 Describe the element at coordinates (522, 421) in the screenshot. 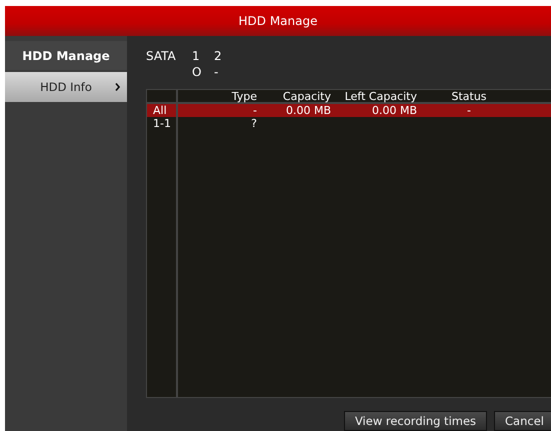

I see `cancel-button: Cancel` at that location.